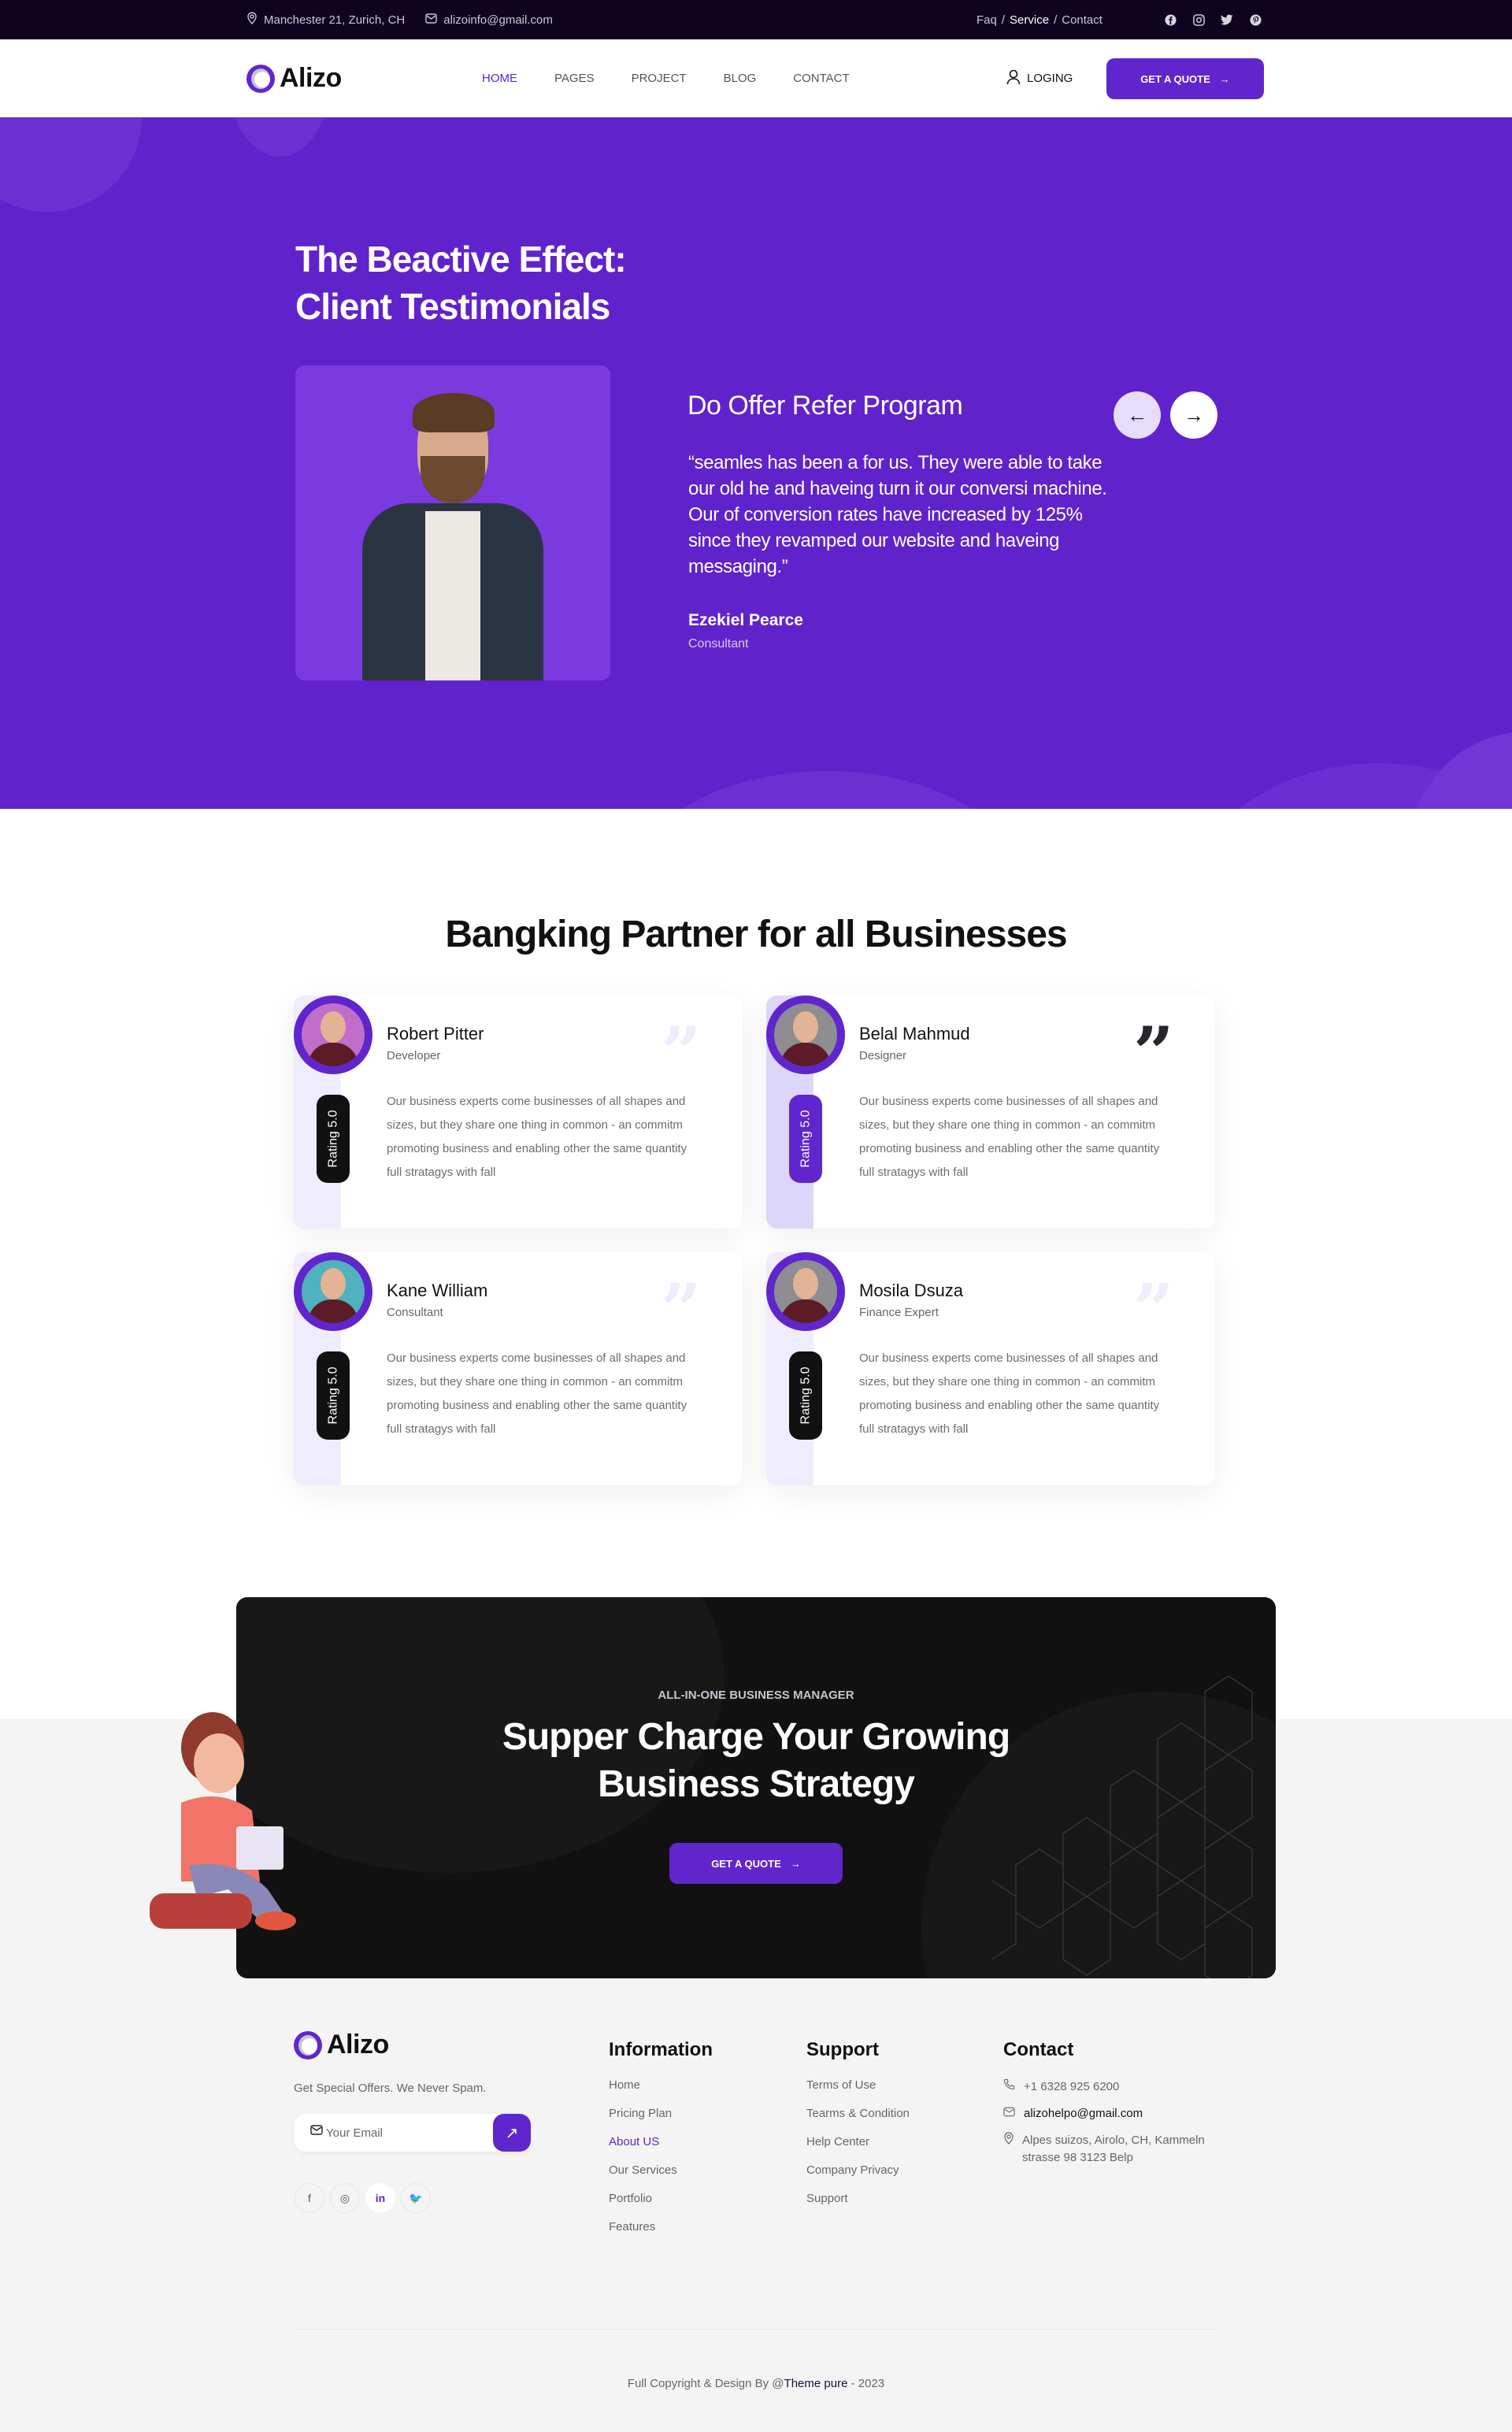 This screenshot has width=1512, height=2432. Describe the element at coordinates (858, 2092) in the screenshot. I see `footer-link-terms: Terms of Use` at that location.